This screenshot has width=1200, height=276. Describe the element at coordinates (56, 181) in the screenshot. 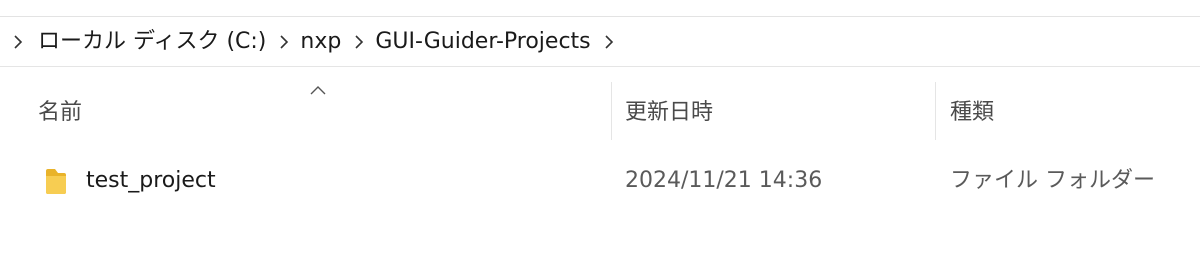

I see `folder-icon` at that location.